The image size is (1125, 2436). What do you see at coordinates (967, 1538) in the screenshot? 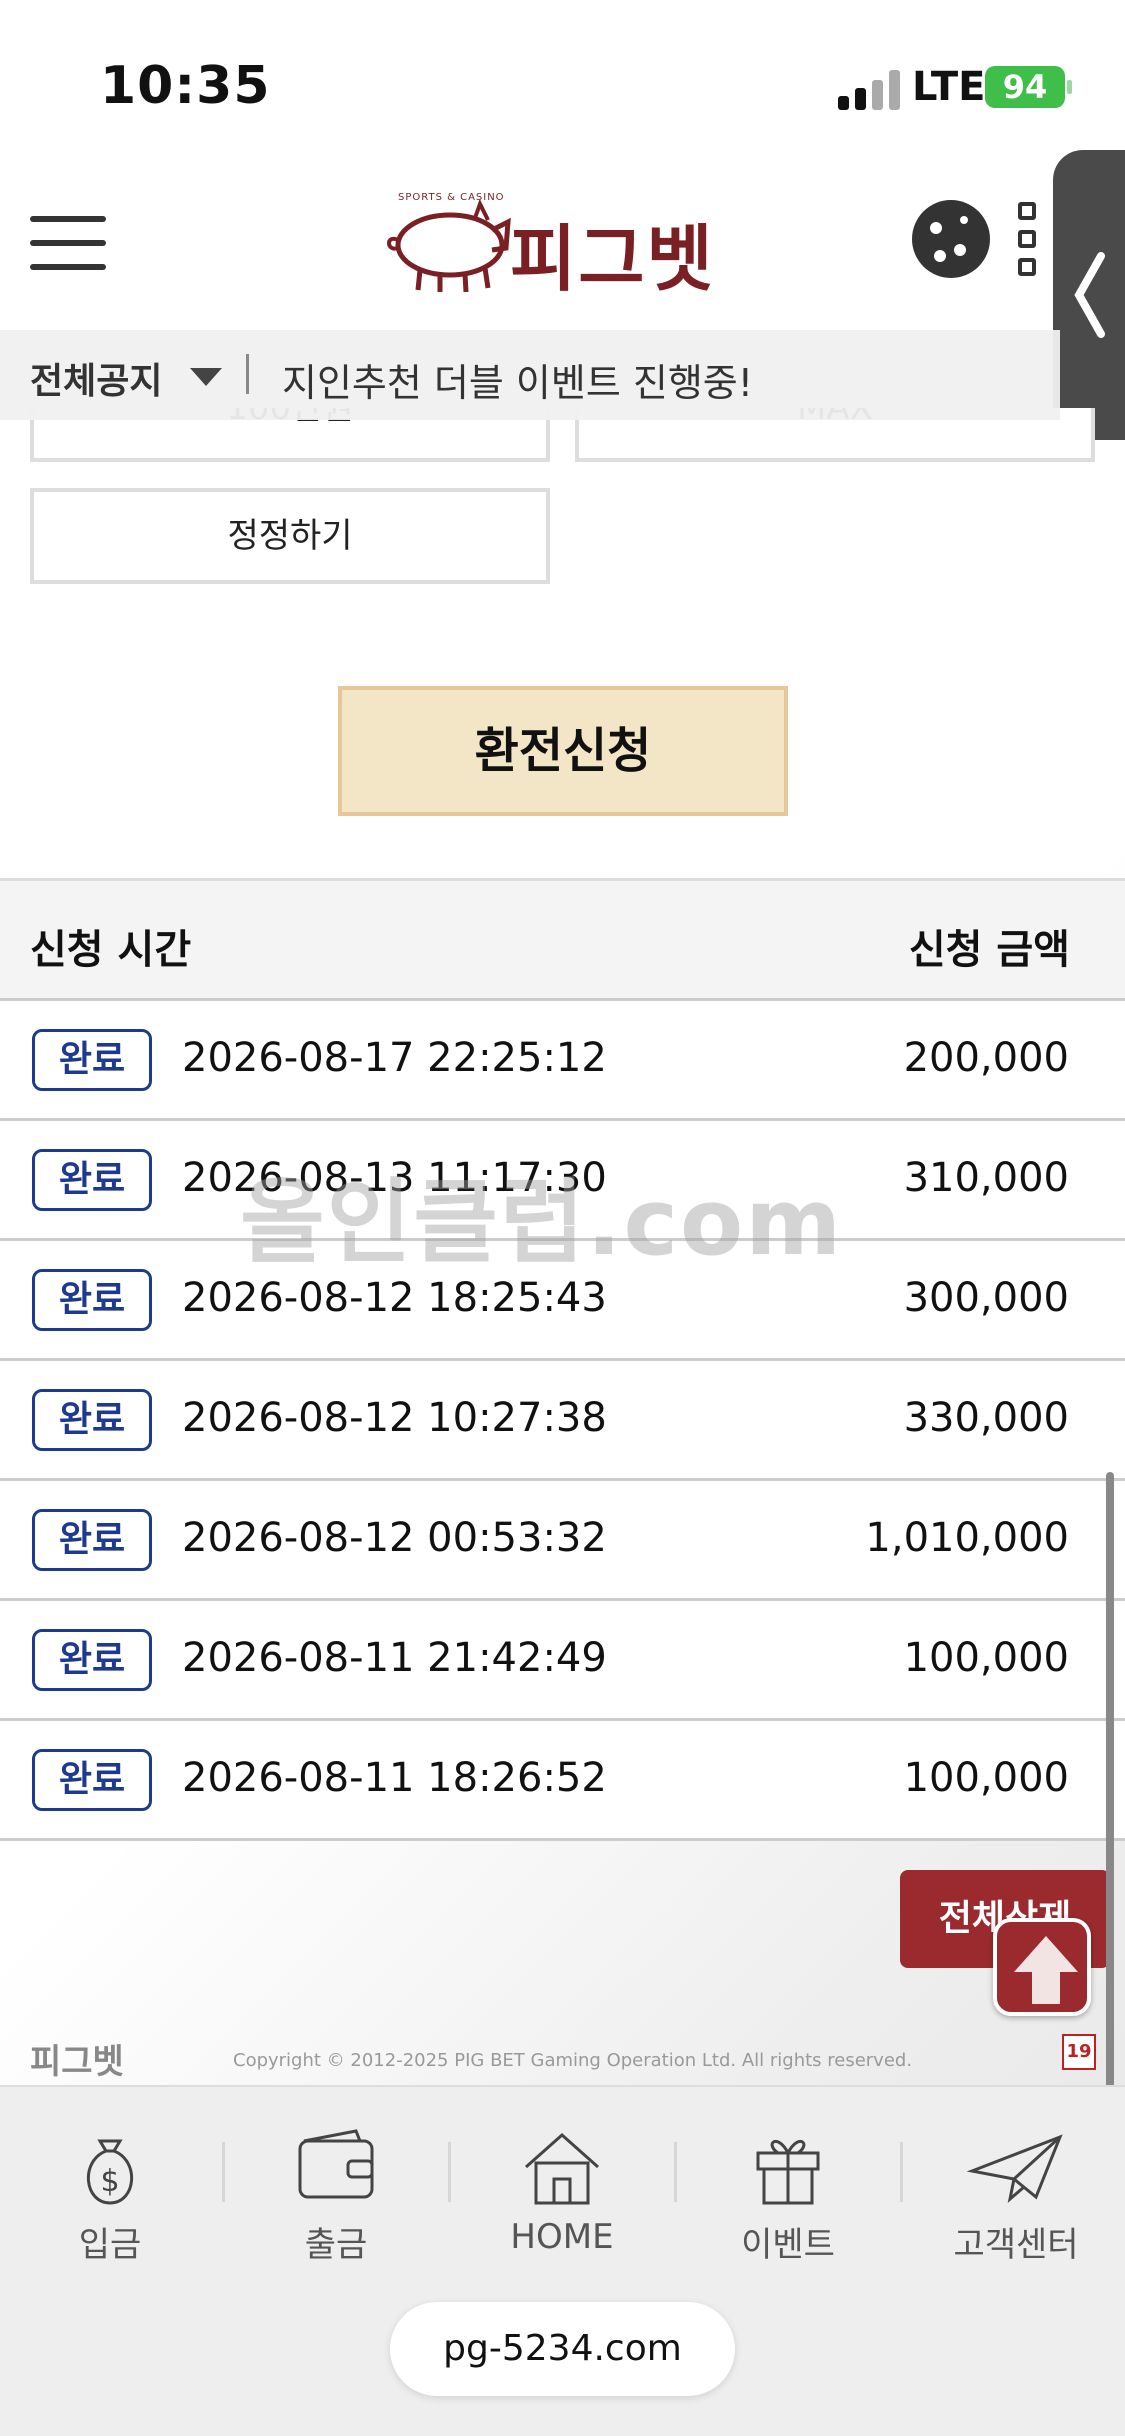
I see `row-amount: 1,010,000` at bounding box center [967, 1538].